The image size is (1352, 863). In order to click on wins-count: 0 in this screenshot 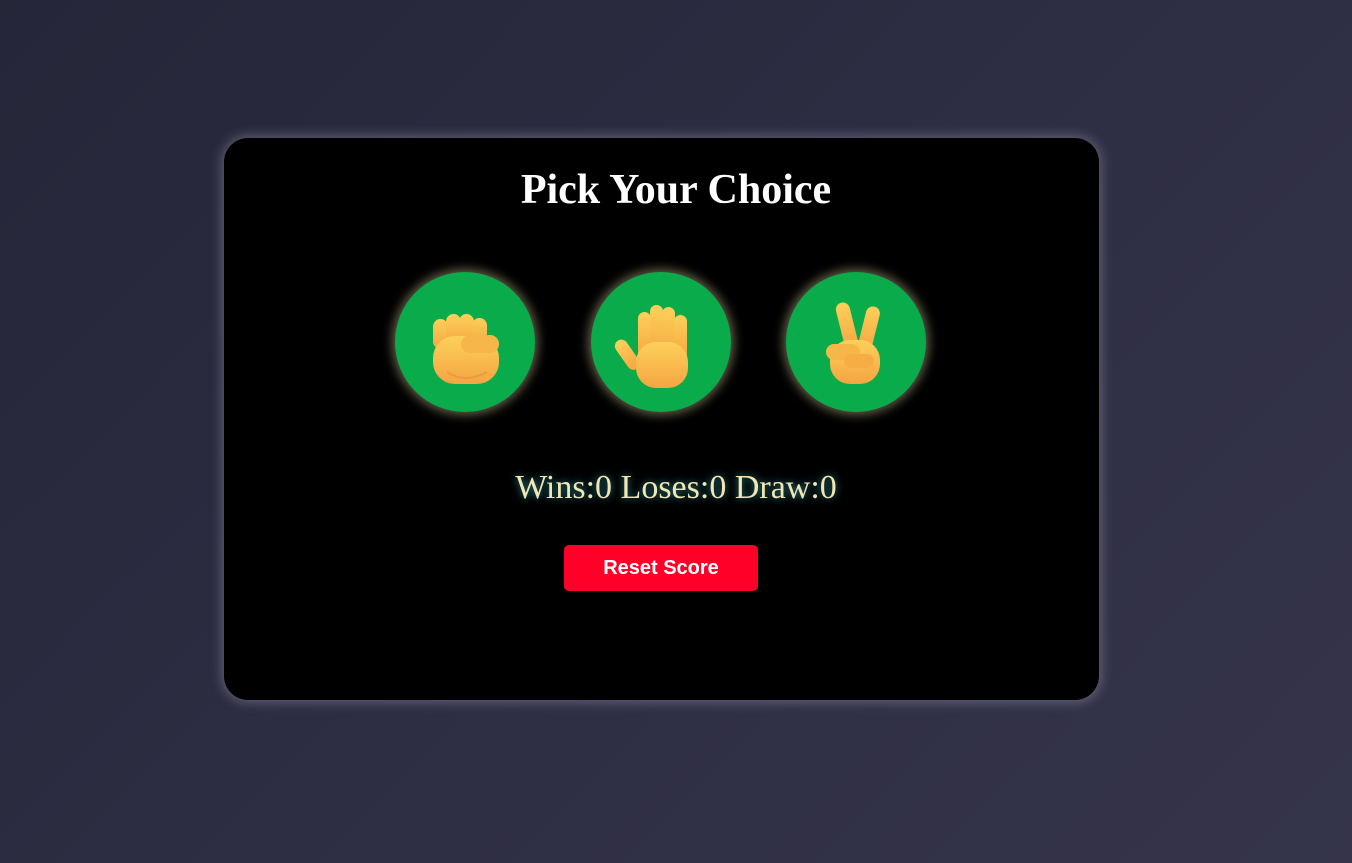, I will do `click(604, 487)`.